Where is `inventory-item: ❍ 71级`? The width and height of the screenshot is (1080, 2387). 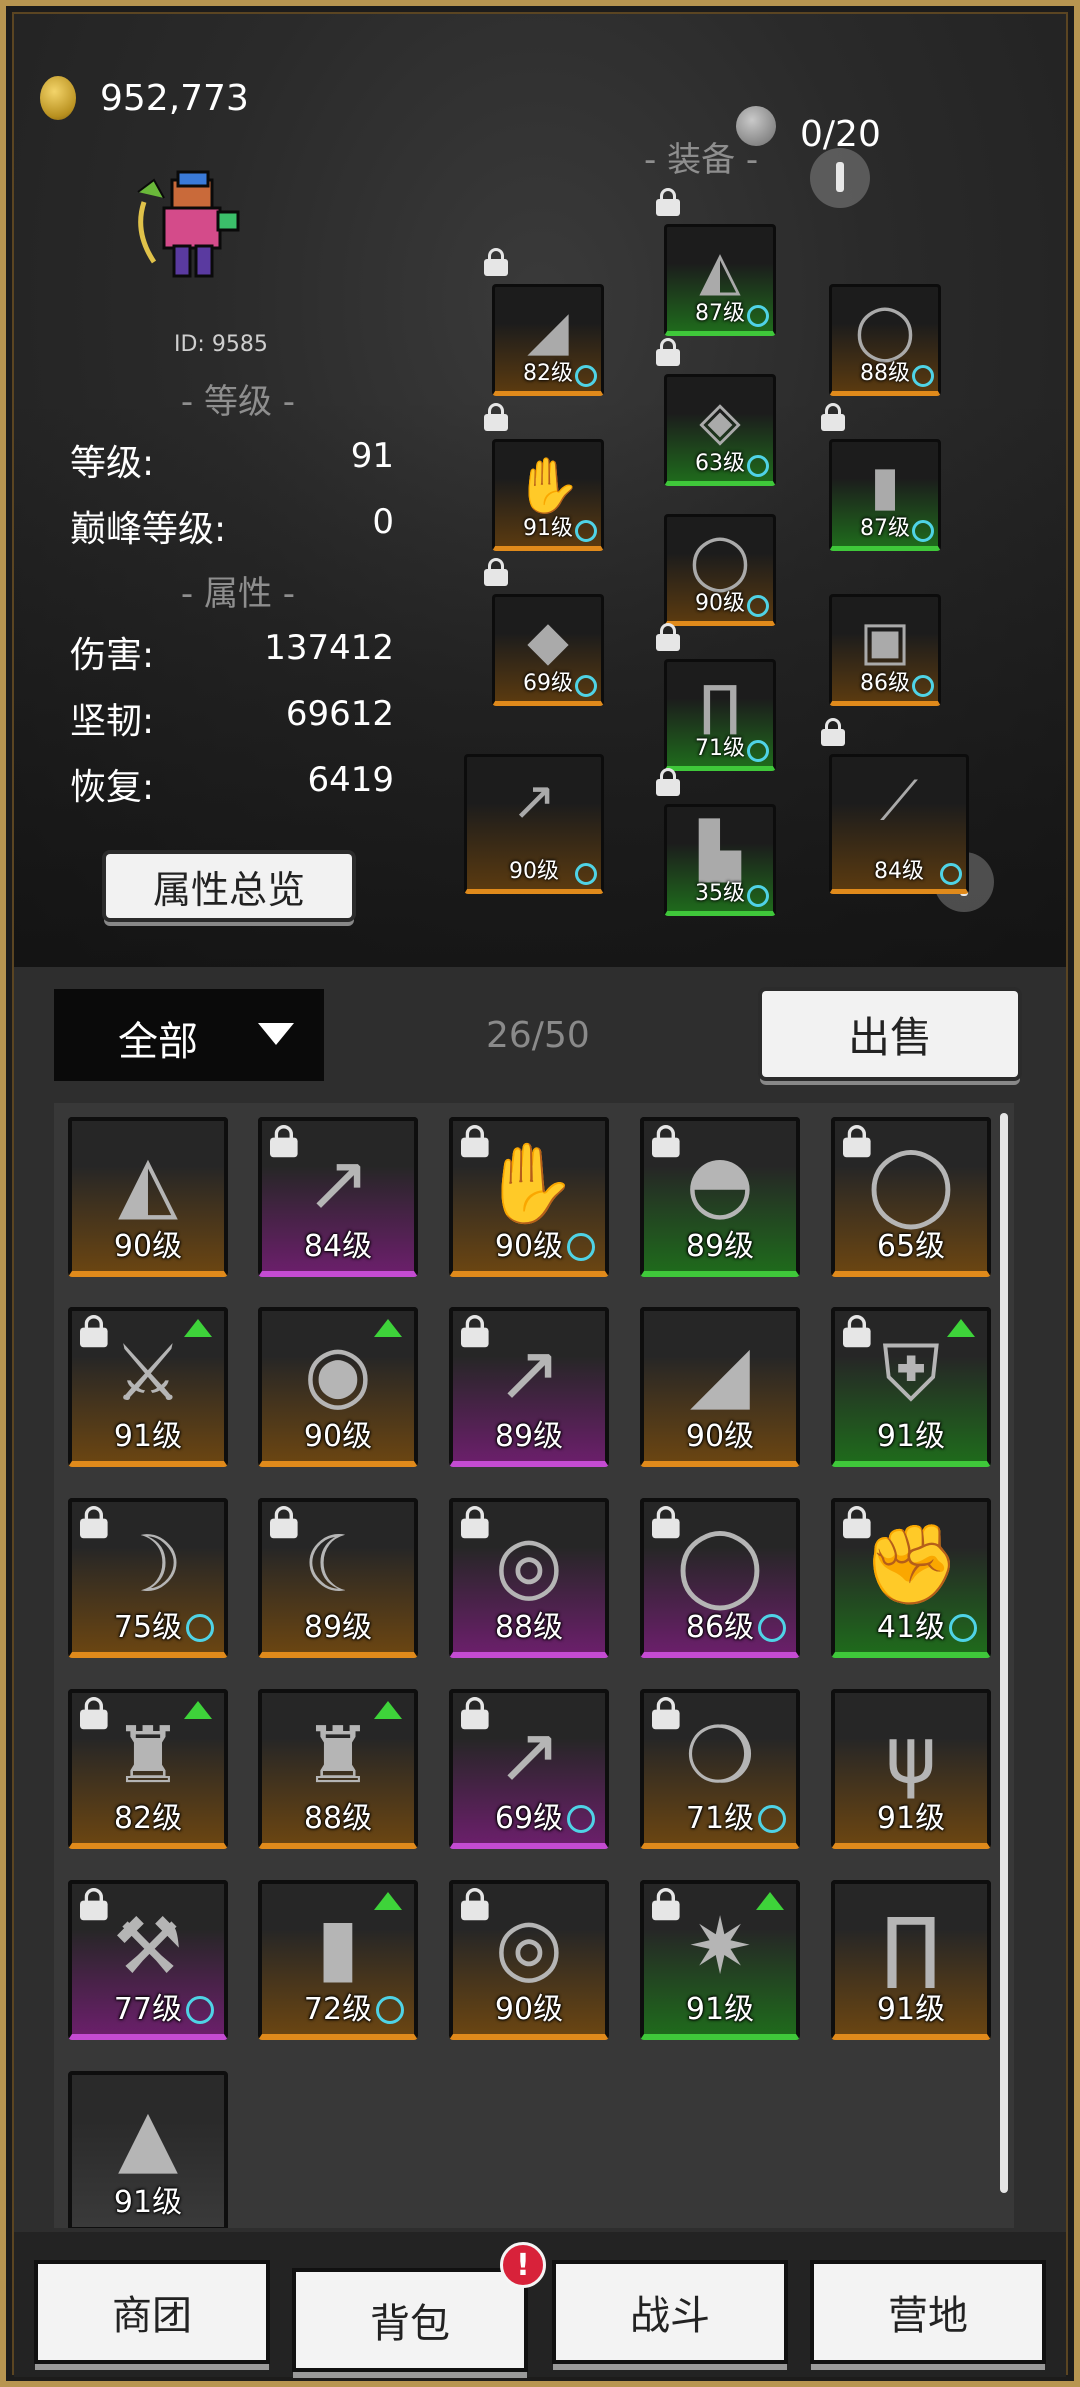
inventory-item: ❍ 71级 is located at coordinates (720, 1769).